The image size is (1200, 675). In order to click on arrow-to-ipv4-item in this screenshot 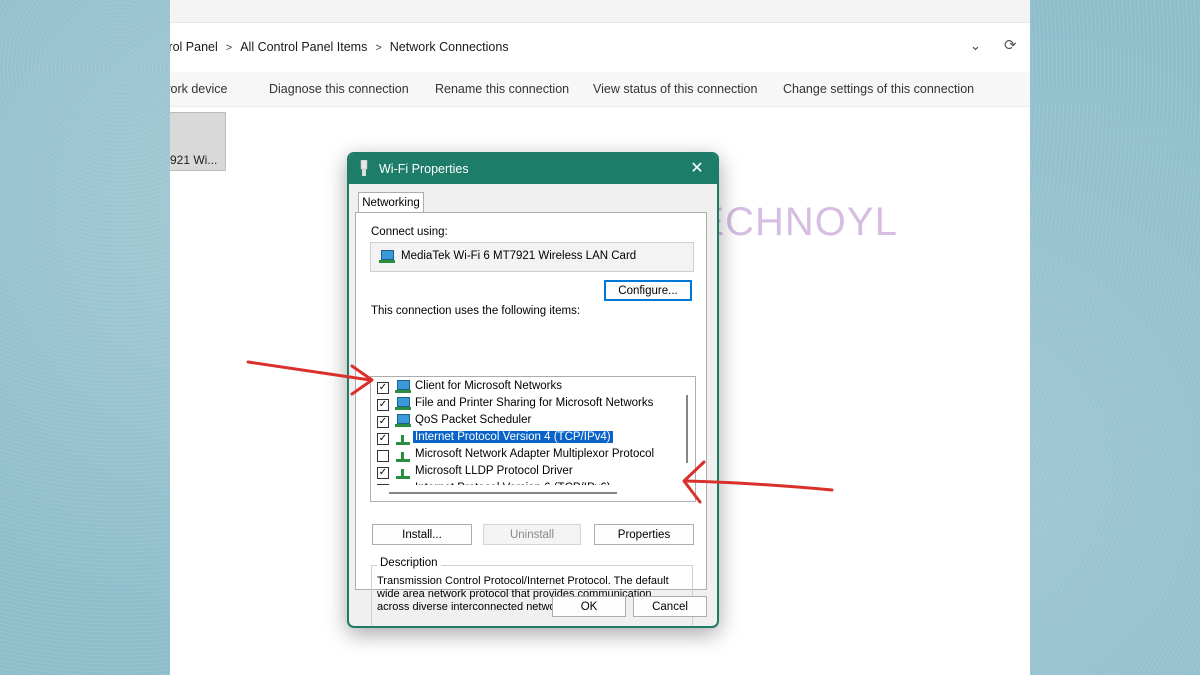, I will do `click(310, 378)`.